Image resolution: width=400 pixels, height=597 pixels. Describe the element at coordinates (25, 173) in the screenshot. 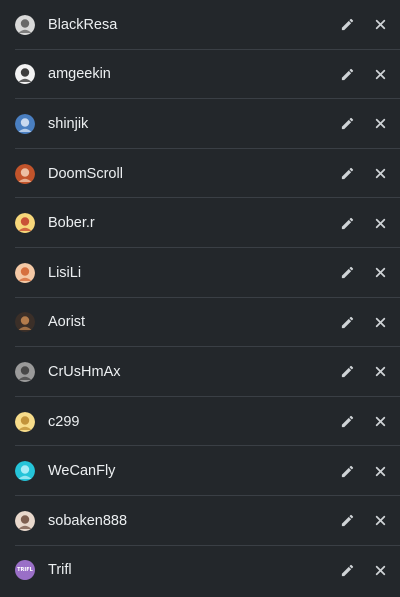

I see `fox-avatar-icon` at that location.